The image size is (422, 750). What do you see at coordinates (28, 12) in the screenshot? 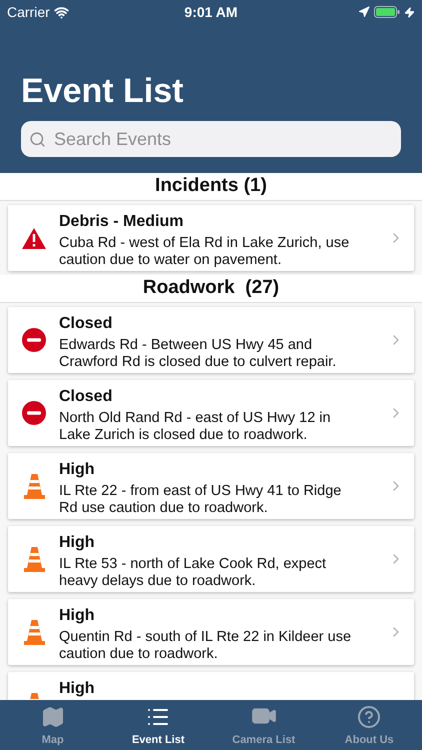
I see `carrier-label: Carrier` at bounding box center [28, 12].